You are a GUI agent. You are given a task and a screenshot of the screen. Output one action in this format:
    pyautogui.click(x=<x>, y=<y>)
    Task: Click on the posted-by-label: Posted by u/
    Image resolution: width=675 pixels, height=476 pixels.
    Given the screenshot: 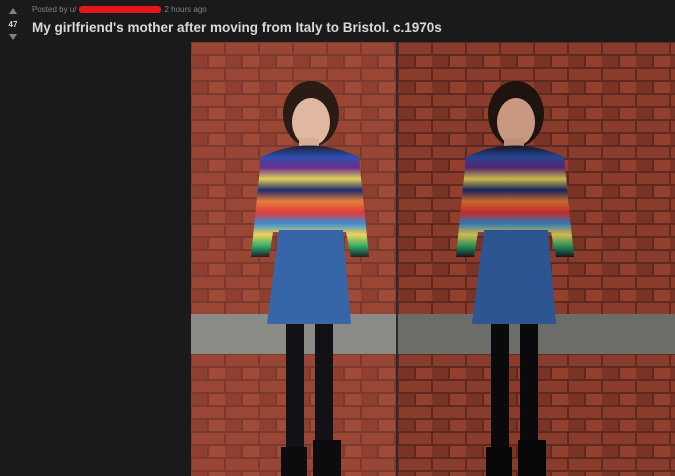 What is the action you would take?
    pyautogui.click(x=54, y=9)
    